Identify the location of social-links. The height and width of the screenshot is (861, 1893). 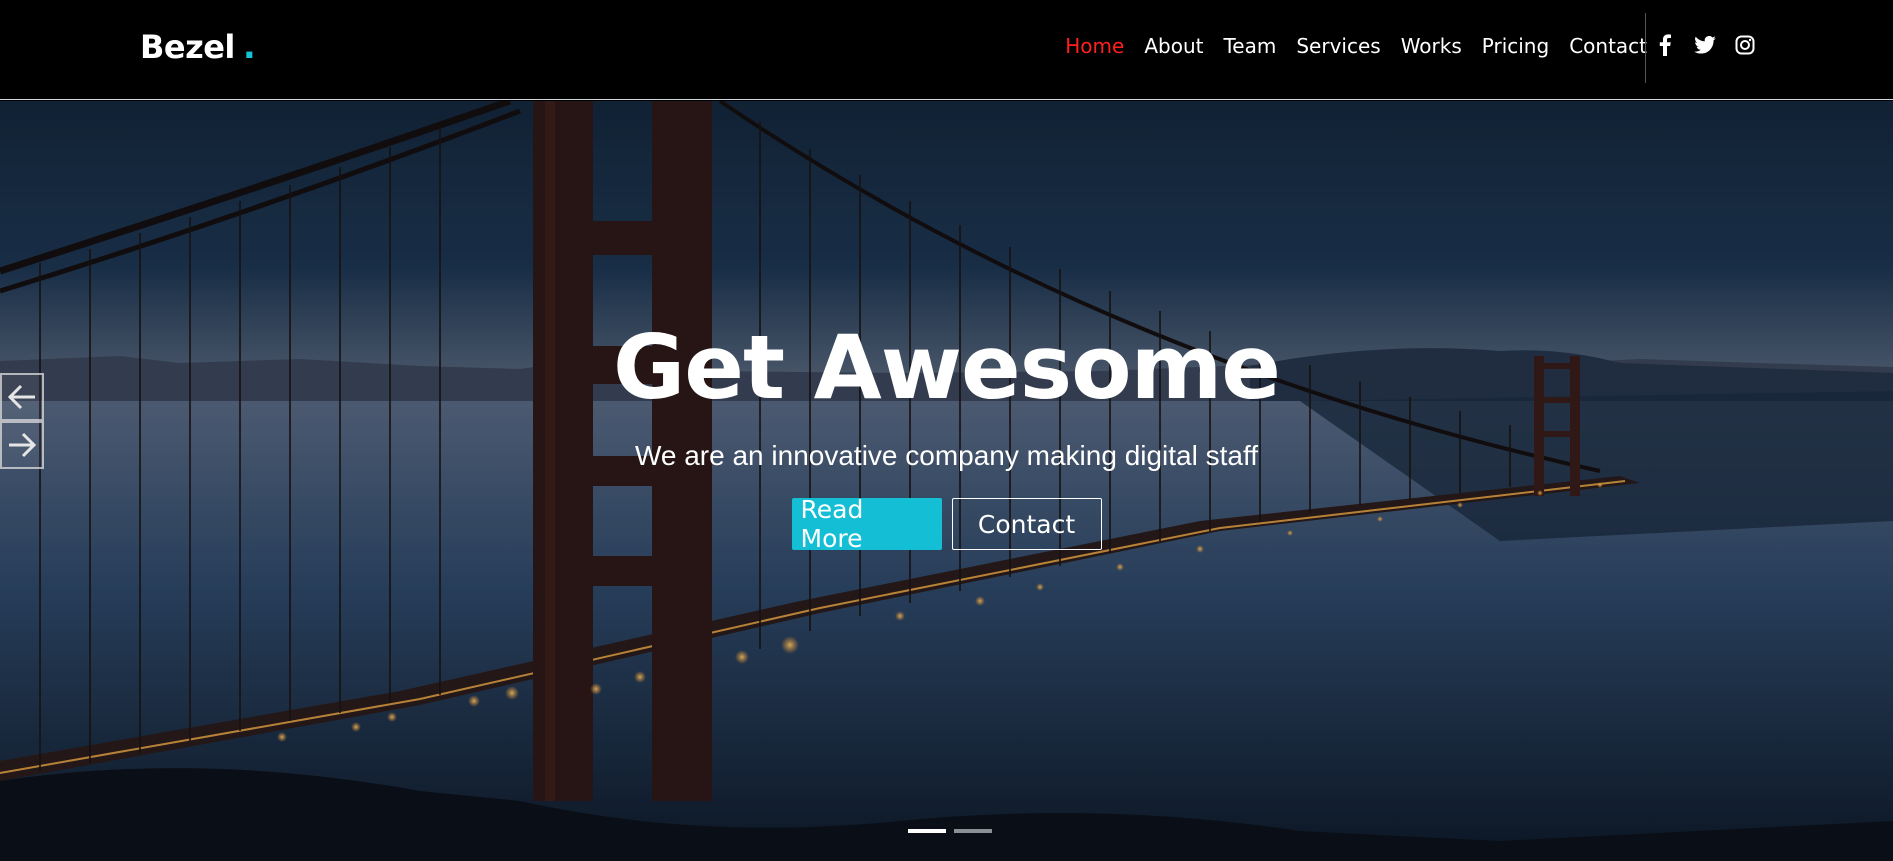
(1705, 45).